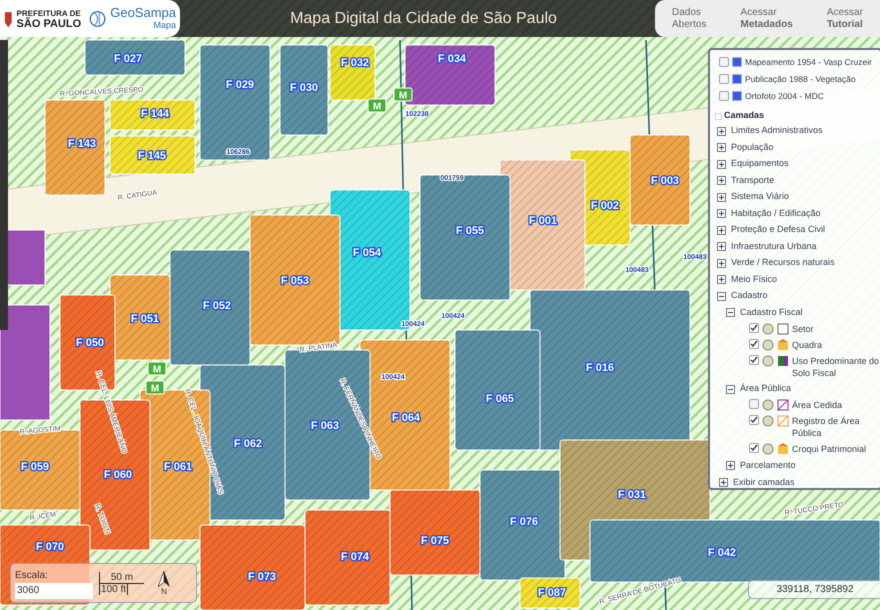 The height and width of the screenshot is (610, 880). Describe the element at coordinates (760, 197) in the screenshot. I see `layer-group: Sistema Viário` at that location.